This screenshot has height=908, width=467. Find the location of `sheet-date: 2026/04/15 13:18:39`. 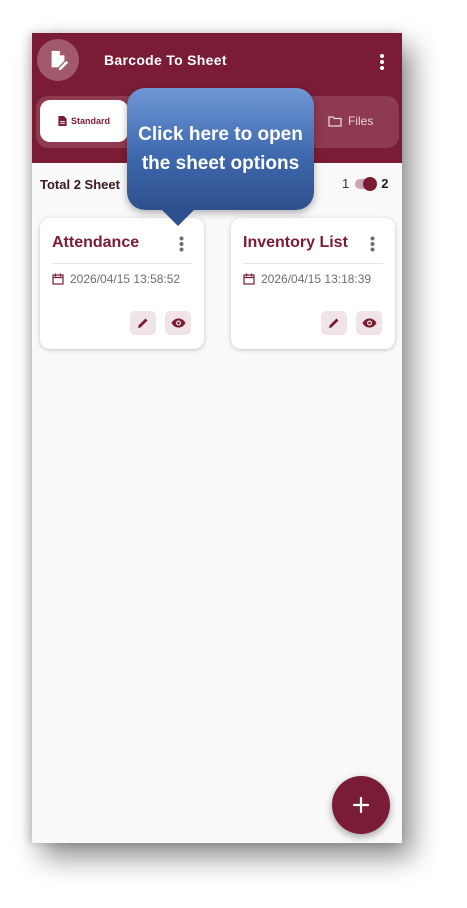

sheet-date: 2026/04/15 13:18:39 is located at coordinates (307, 279).